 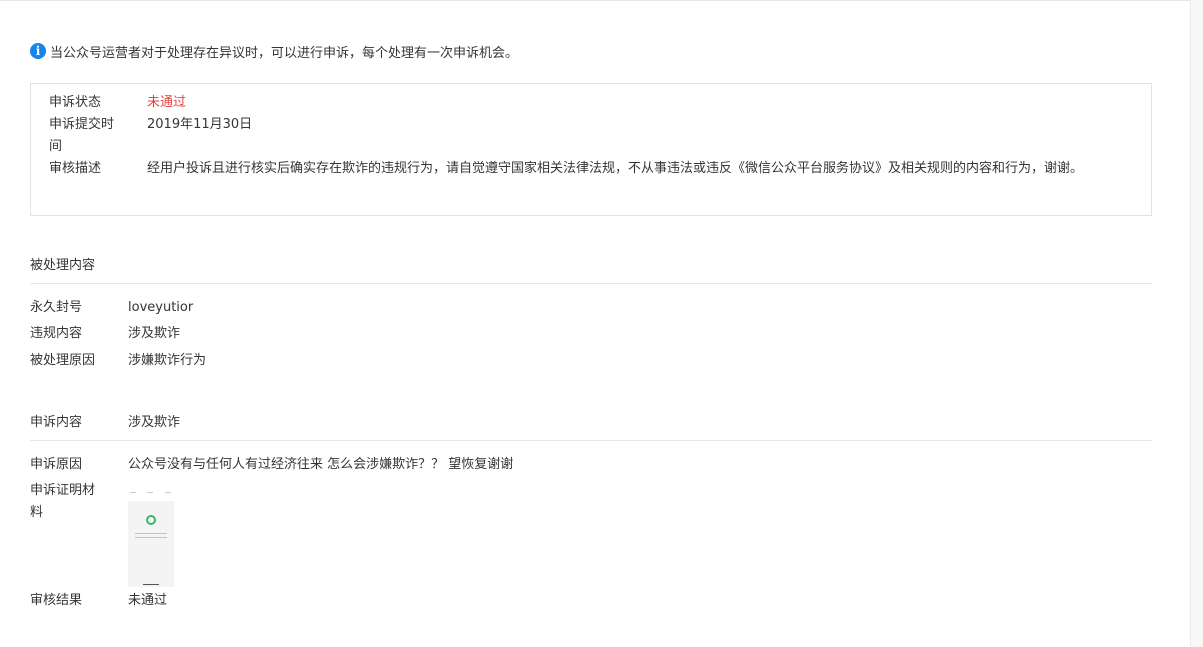 What do you see at coordinates (63, 265) in the screenshot?
I see `handled-section-title: 被处理内容` at bounding box center [63, 265].